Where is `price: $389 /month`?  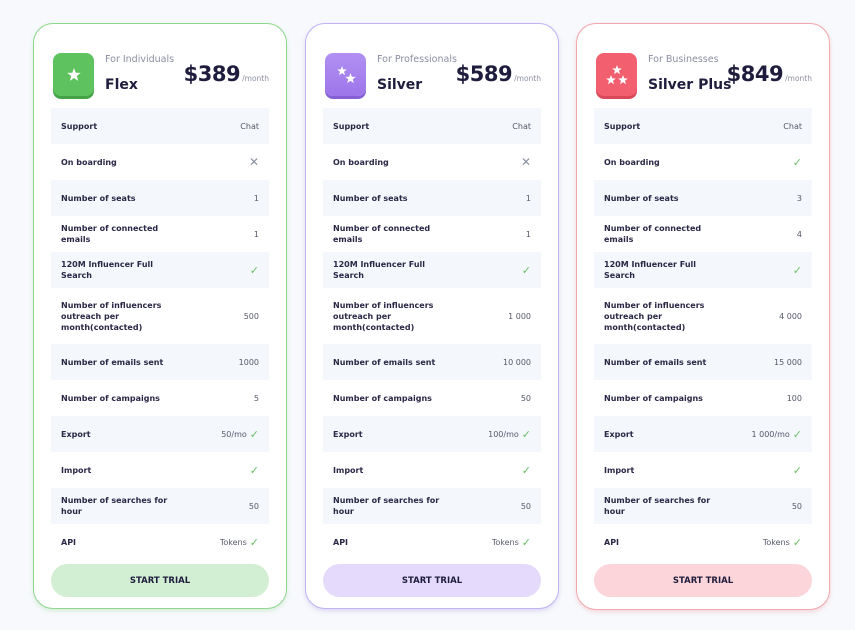
price: $389 /month is located at coordinates (226, 74).